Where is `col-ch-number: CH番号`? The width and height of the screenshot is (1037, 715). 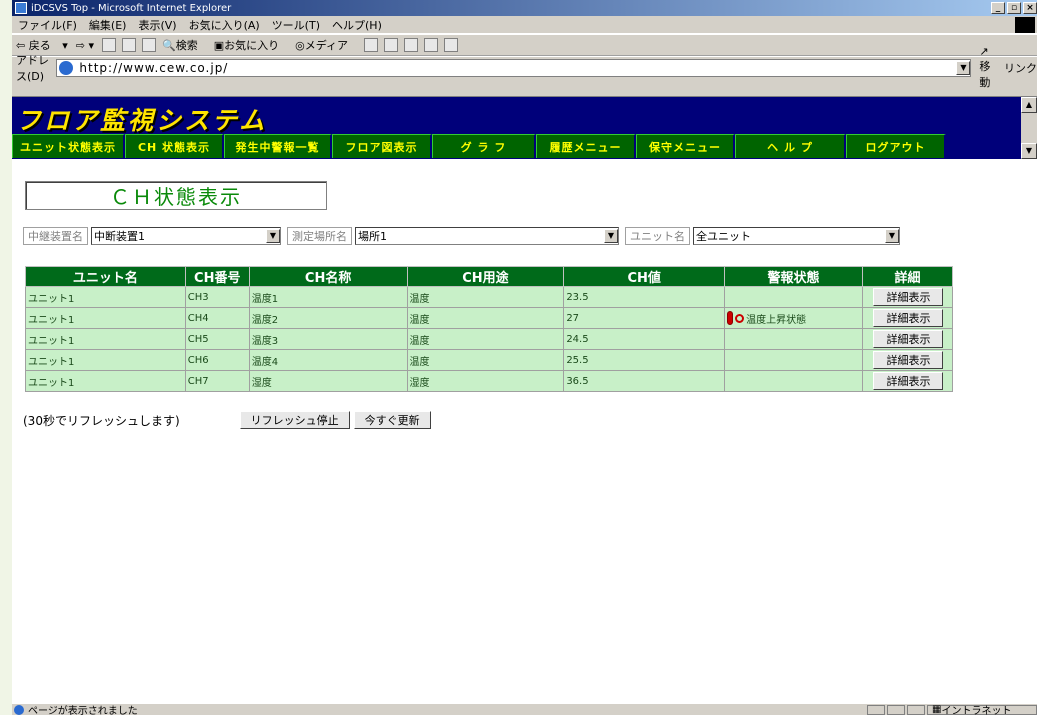
col-ch-number: CH番号 is located at coordinates (217, 276).